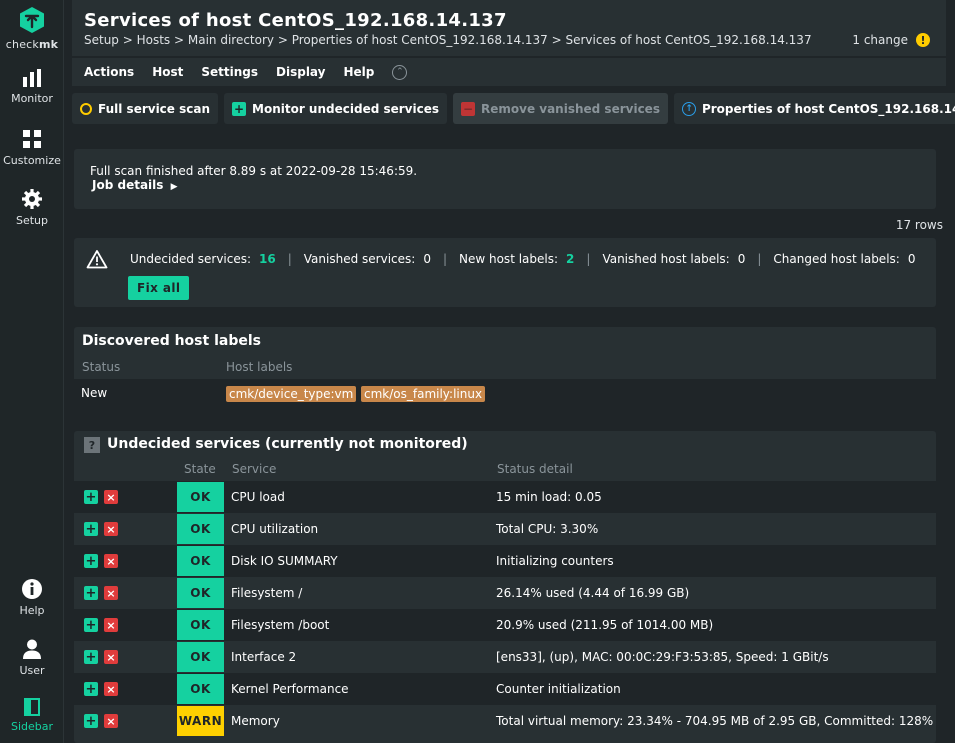 This screenshot has width=955, height=743. What do you see at coordinates (505, 497) in the screenshot?
I see `table-row: + × OK CPU load 15 min load: 0.05` at bounding box center [505, 497].